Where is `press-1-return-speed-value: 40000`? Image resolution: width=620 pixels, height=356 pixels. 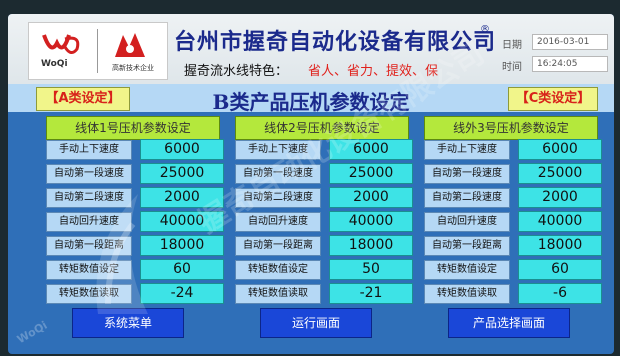 press-1-return-speed-value: 40000 is located at coordinates (182, 221).